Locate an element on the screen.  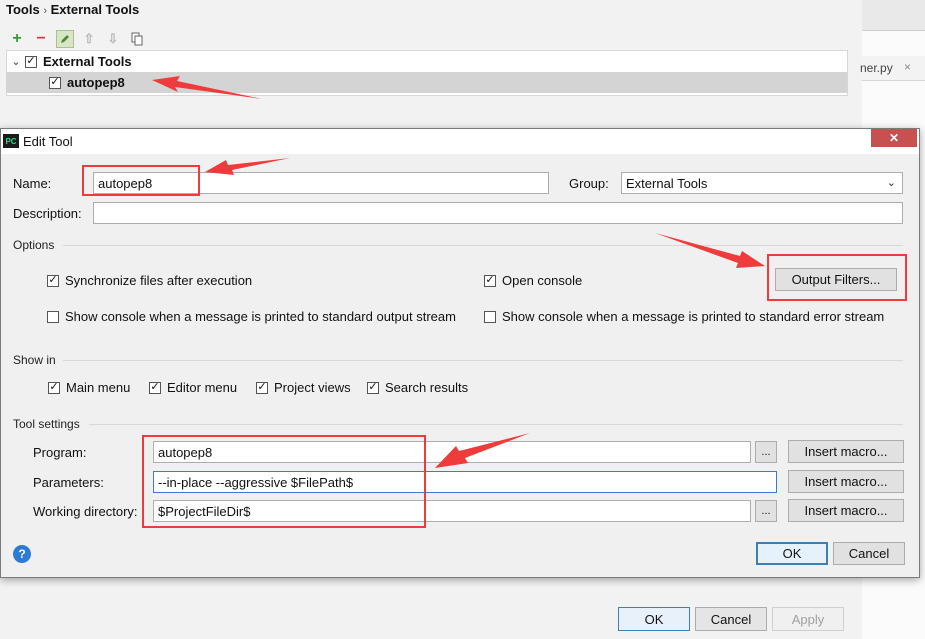
chevron-down-icon: ⌄ is located at coordinates (891, 183).